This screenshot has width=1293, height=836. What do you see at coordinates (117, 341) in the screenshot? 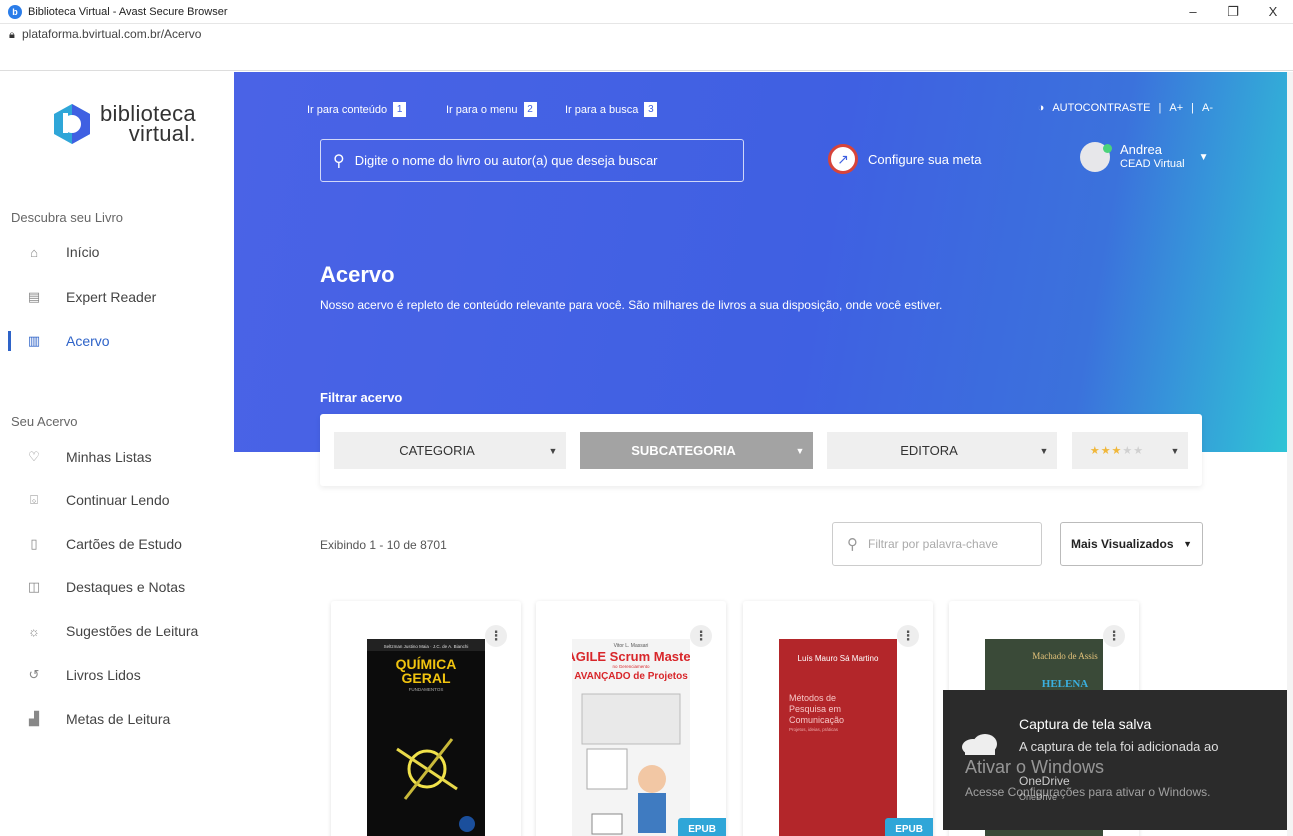
I see `sidebar-item-acervo: ▥ Acervo` at bounding box center [117, 341].